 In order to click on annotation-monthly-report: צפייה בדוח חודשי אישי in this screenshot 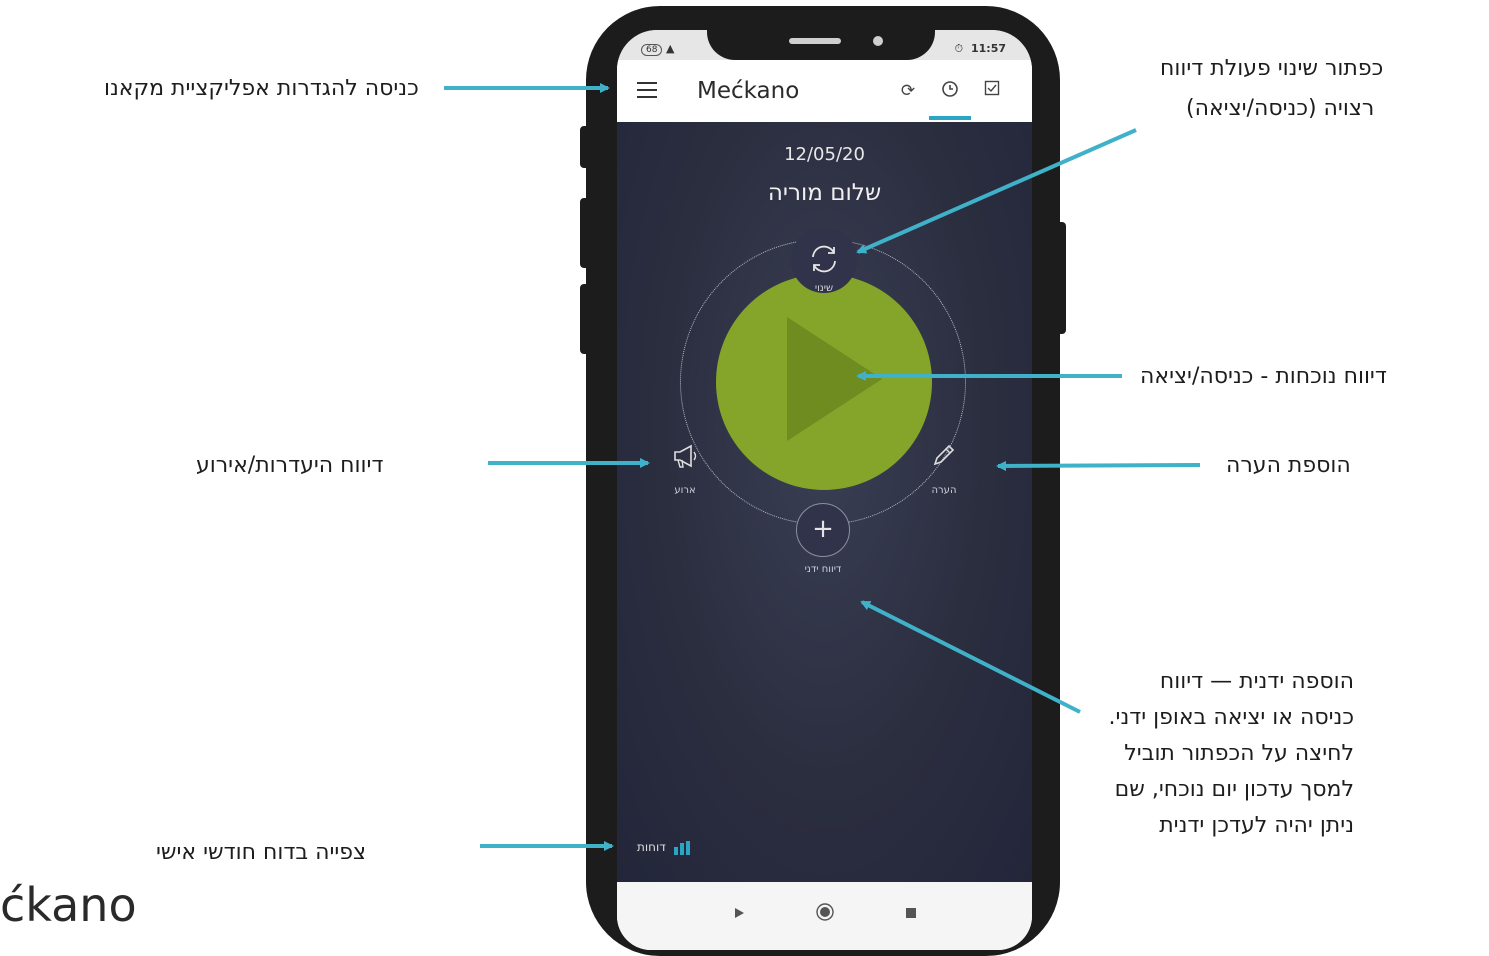, I will do `click(261, 852)`.